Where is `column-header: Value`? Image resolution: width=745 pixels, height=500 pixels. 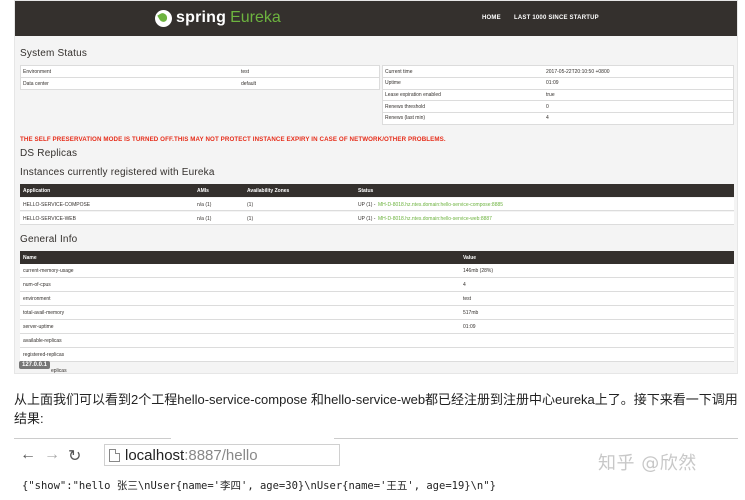
column-header: Value is located at coordinates (469, 258).